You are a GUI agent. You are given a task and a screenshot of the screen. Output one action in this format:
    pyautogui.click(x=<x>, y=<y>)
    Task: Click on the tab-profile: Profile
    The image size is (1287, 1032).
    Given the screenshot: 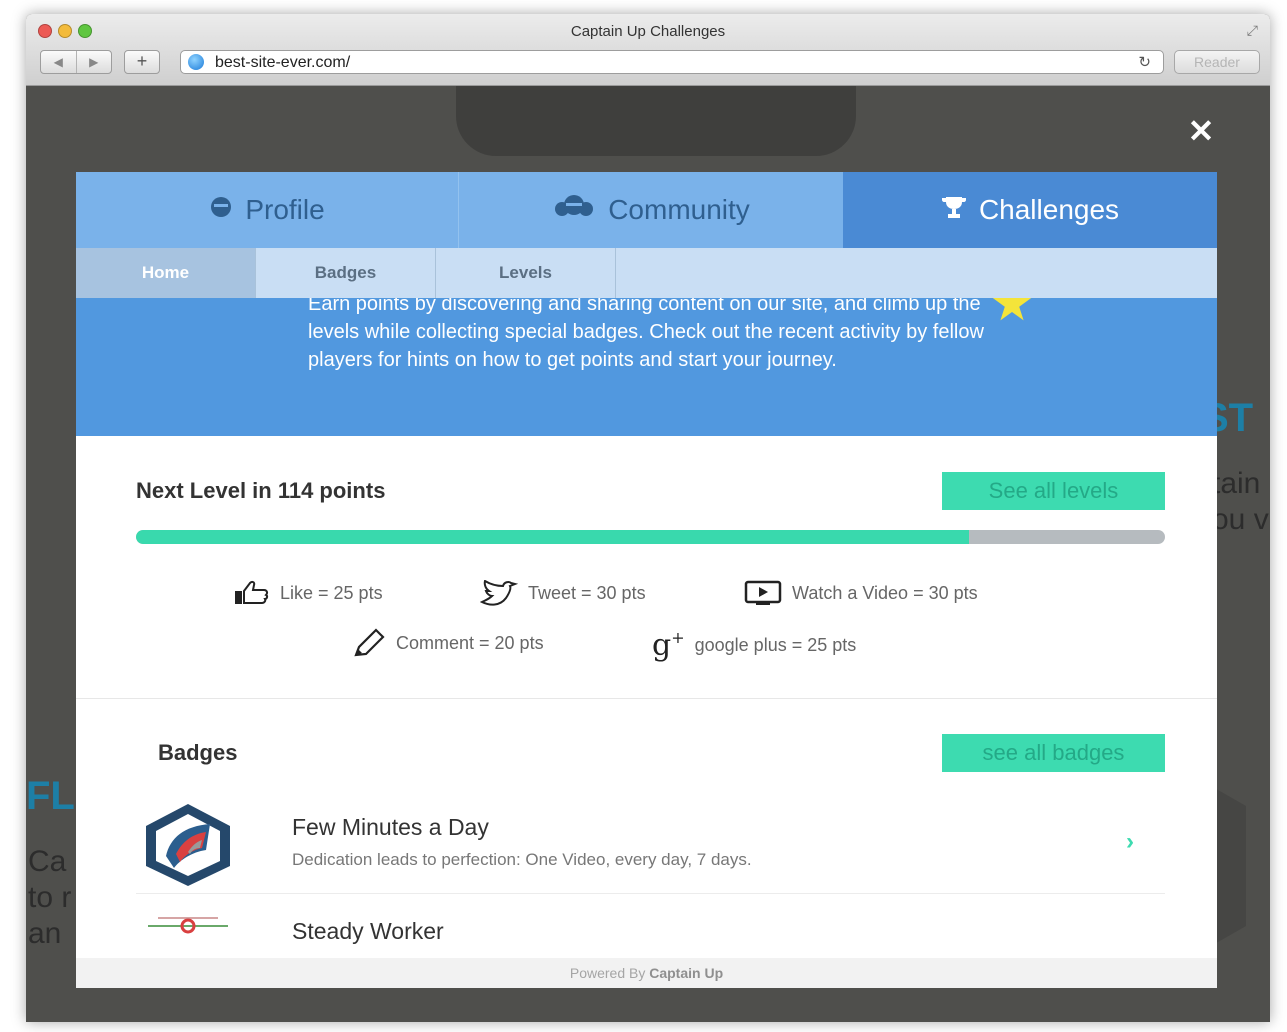 What is the action you would take?
    pyautogui.click(x=267, y=210)
    